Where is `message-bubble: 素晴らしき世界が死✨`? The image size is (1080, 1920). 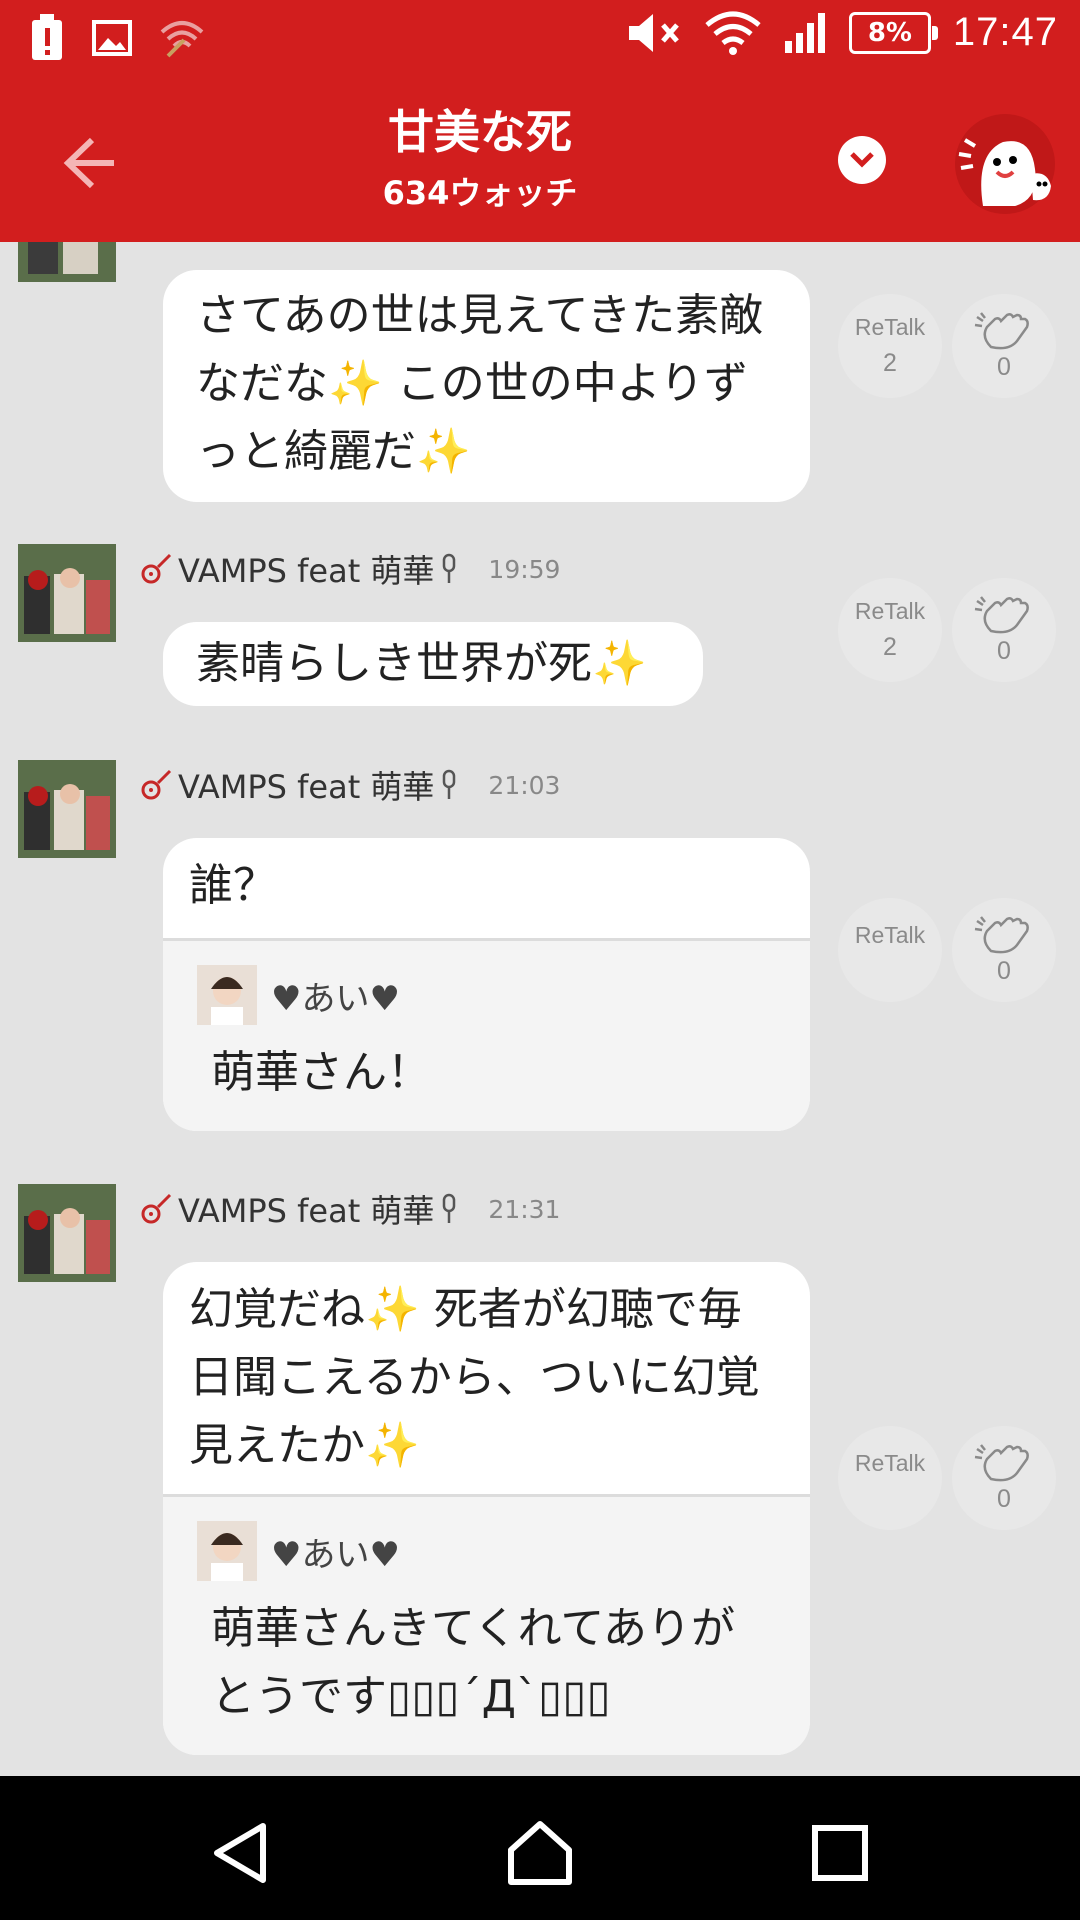 message-bubble: 素晴らしき世界が死✨ is located at coordinates (433, 664).